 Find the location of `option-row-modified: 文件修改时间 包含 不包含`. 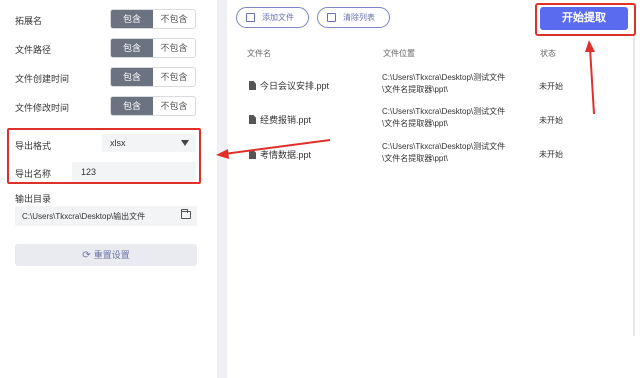

option-row-modified: 文件修改时间 包含 不包含 is located at coordinates (108, 107).